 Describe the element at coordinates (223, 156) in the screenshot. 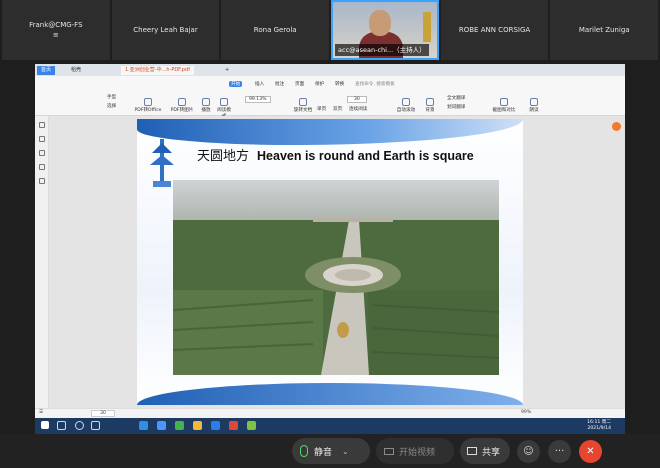

I see `slide-title-chinese: 天圆地方` at that location.